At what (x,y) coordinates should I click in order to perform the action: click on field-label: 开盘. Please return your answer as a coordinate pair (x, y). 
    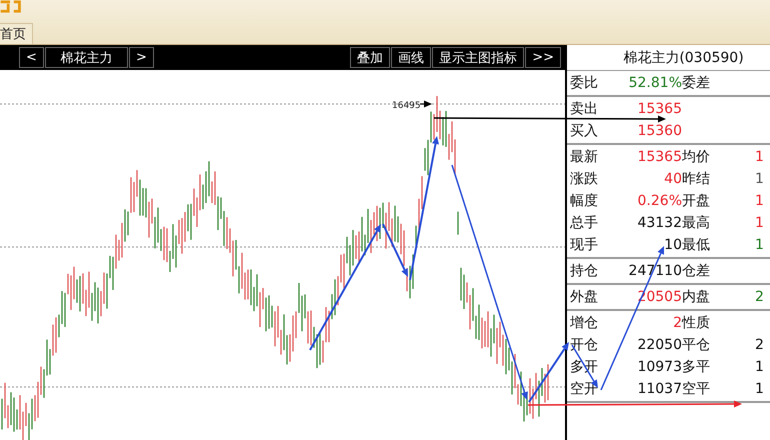
    Looking at the image, I should click on (696, 201).